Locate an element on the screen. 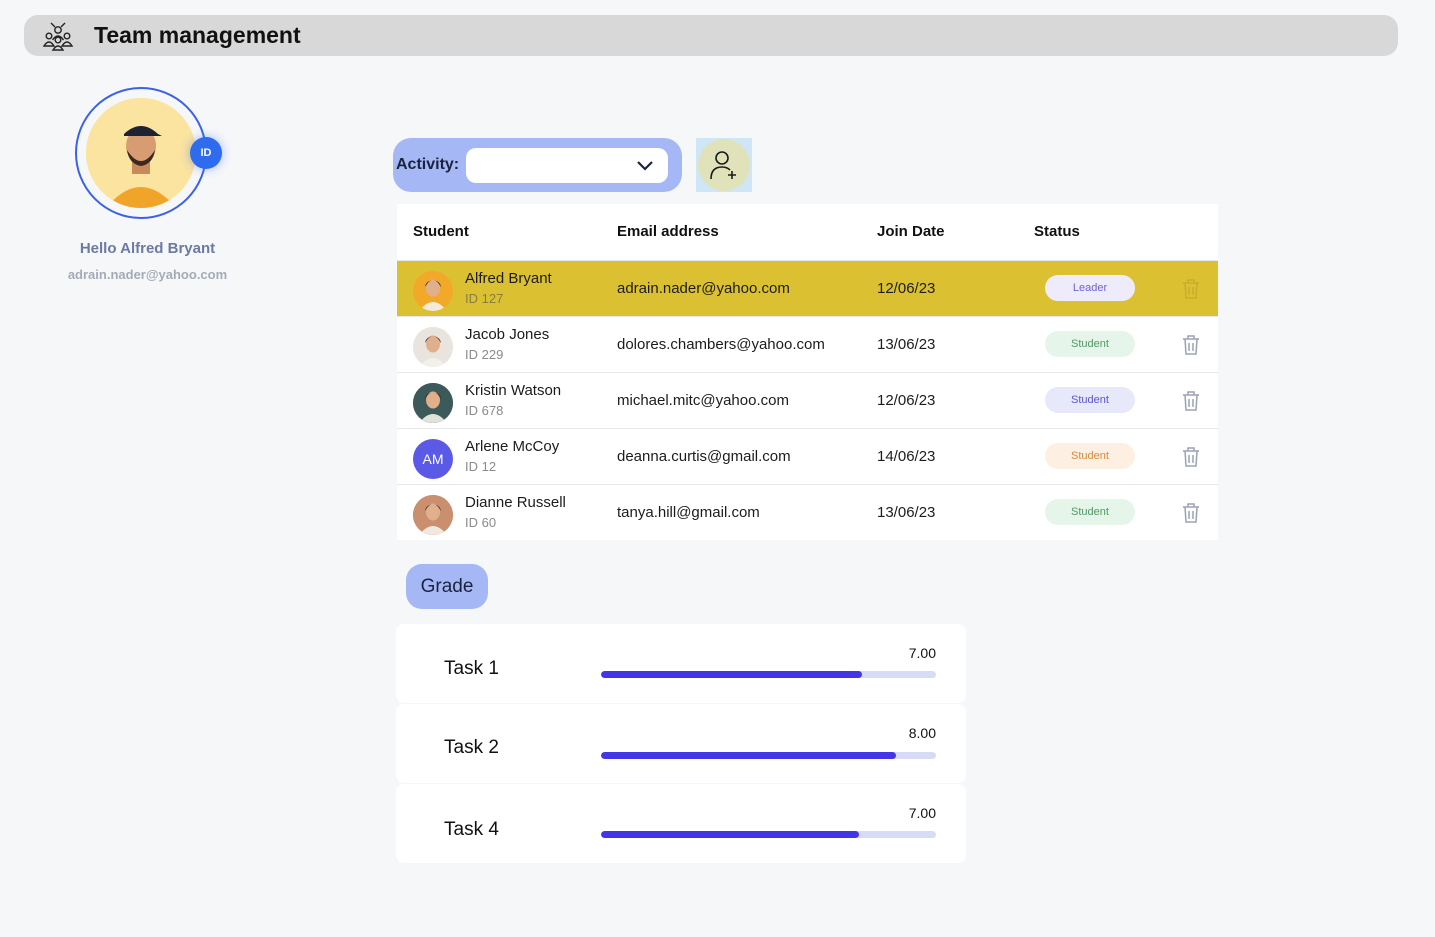  activity-label: Activity: is located at coordinates (428, 164).